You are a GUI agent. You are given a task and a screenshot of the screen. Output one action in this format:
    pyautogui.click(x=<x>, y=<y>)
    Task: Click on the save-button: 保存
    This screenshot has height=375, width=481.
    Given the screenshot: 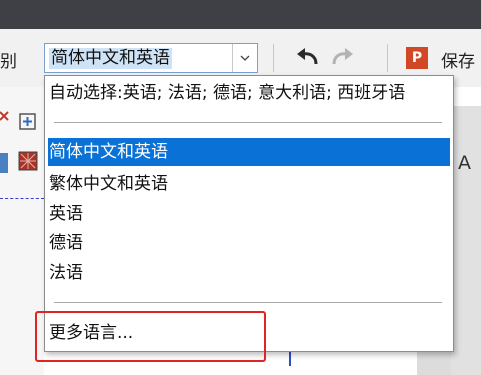 What is the action you would take?
    pyautogui.click(x=458, y=59)
    